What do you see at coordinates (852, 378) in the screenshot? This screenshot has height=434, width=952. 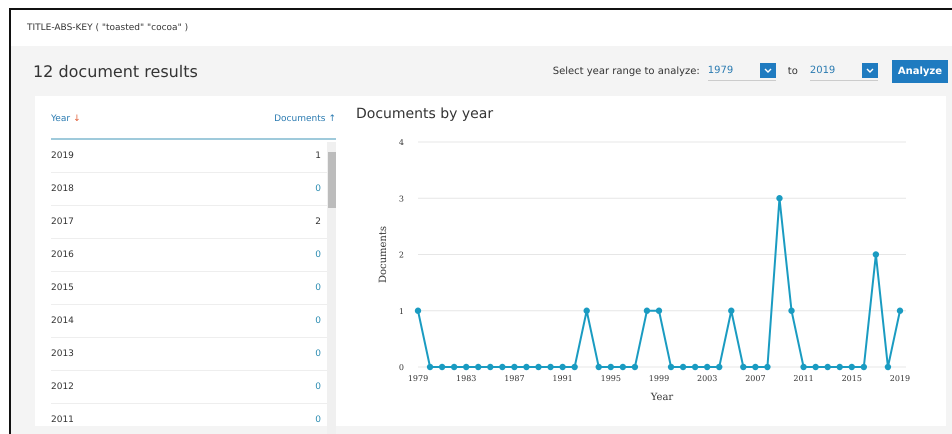 I see `x-tick-label: 2015` at bounding box center [852, 378].